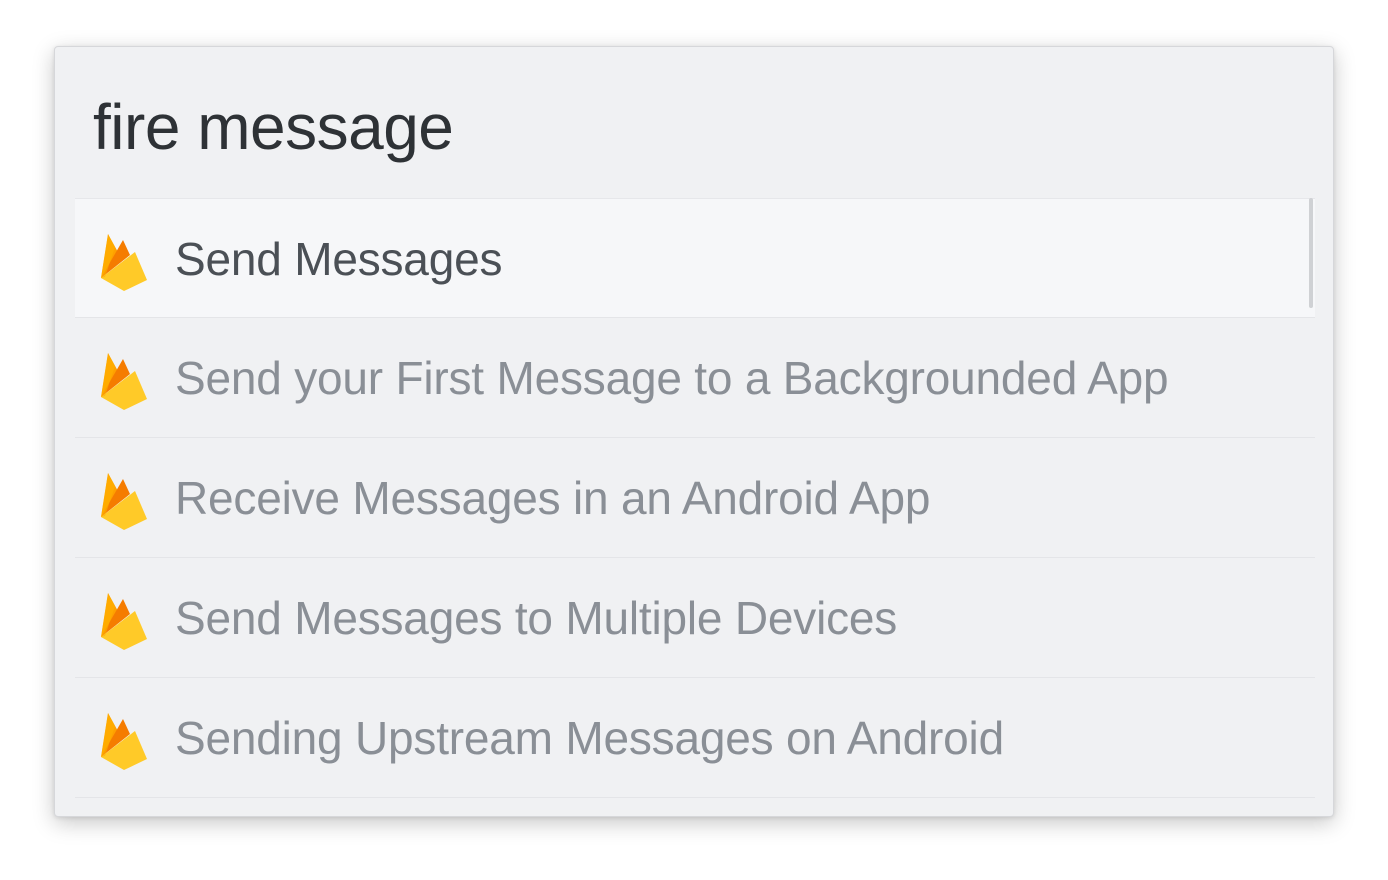 The image size is (1388, 880). What do you see at coordinates (589, 738) in the screenshot?
I see `result-label: Sending Upstream Messages on Android` at bounding box center [589, 738].